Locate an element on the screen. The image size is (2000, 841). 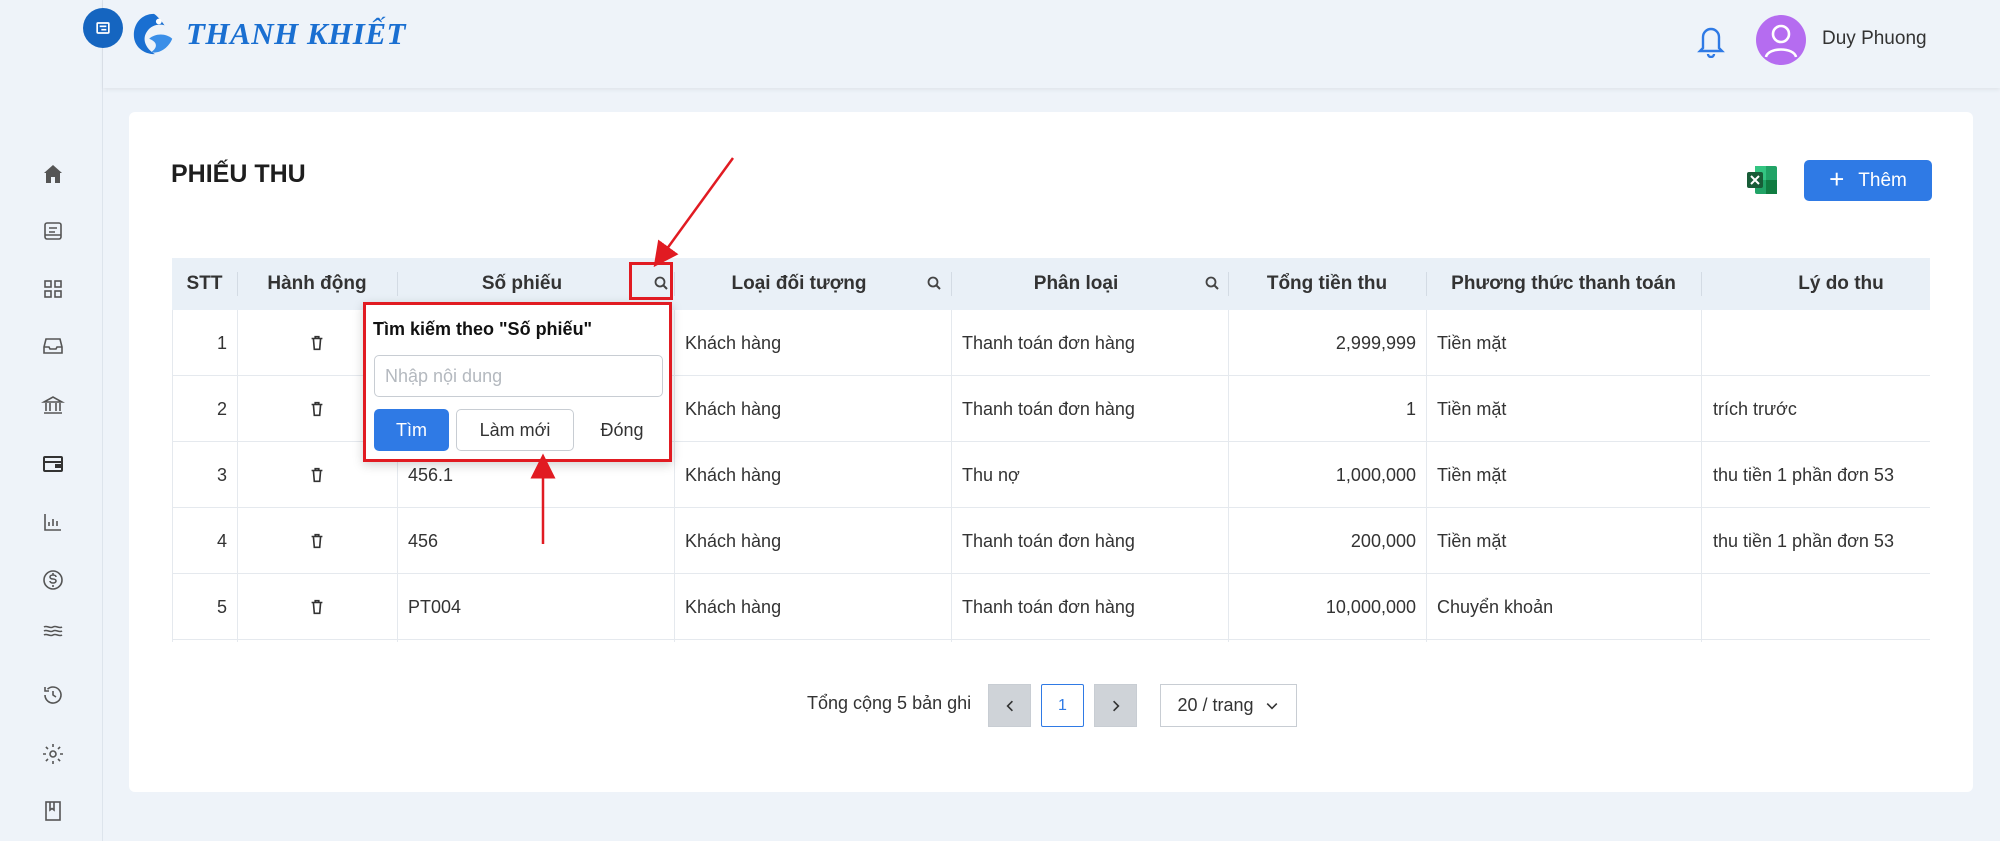
page-size-select: 20 / trang is located at coordinates (1228, 705).